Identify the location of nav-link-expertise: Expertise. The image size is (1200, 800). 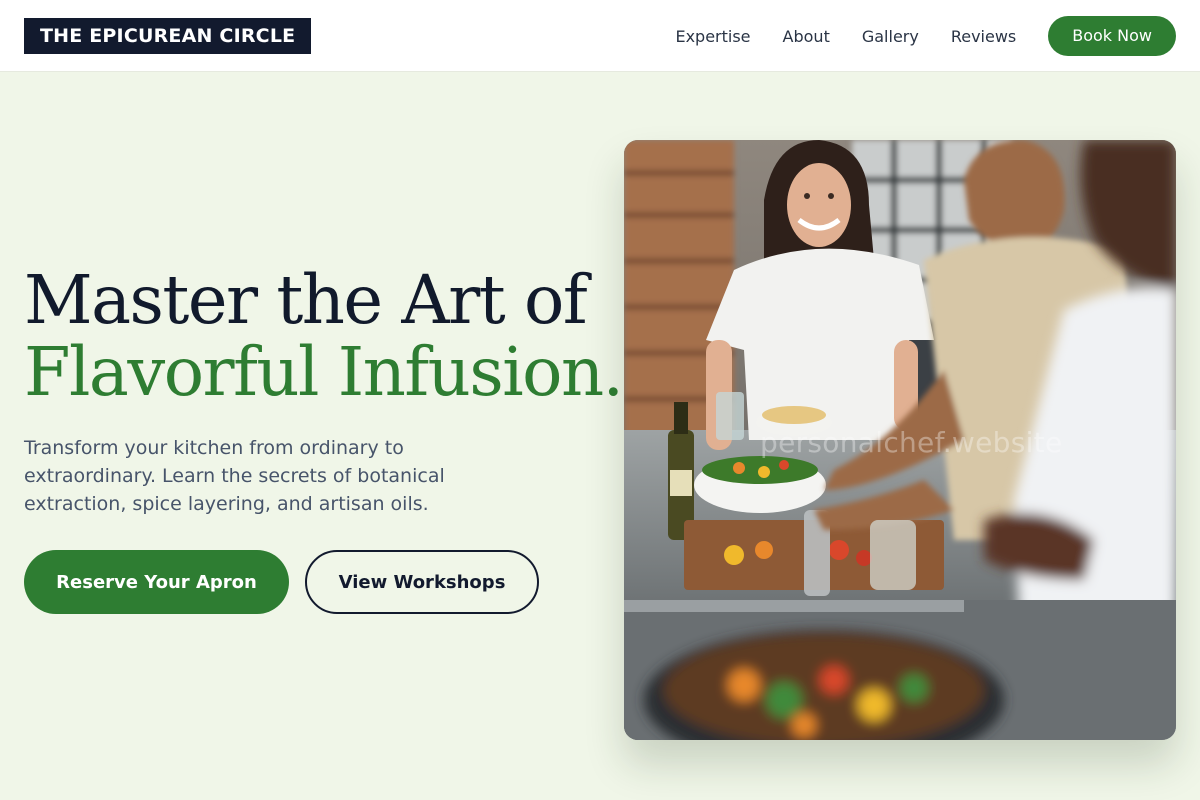
(712, 36).